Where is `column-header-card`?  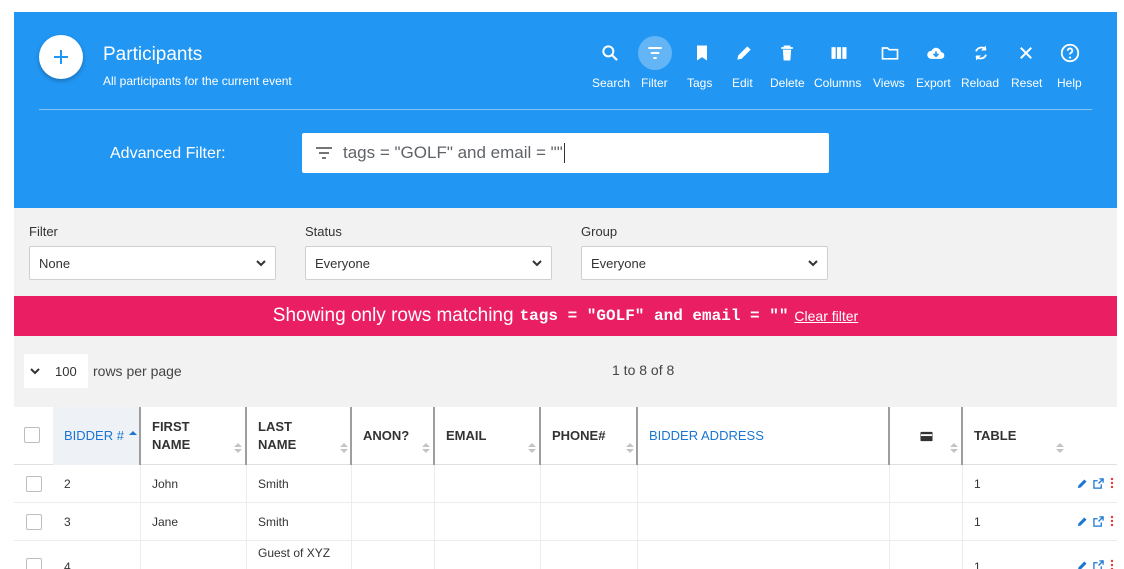
column-header-card is located at coordinates (926, 436).